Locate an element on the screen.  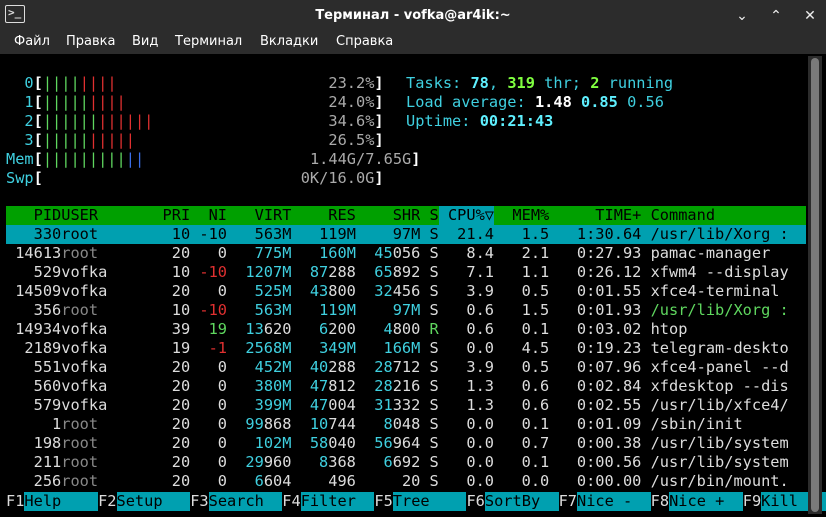
cell-pid: 2189 is located at coordinates (43, 348).